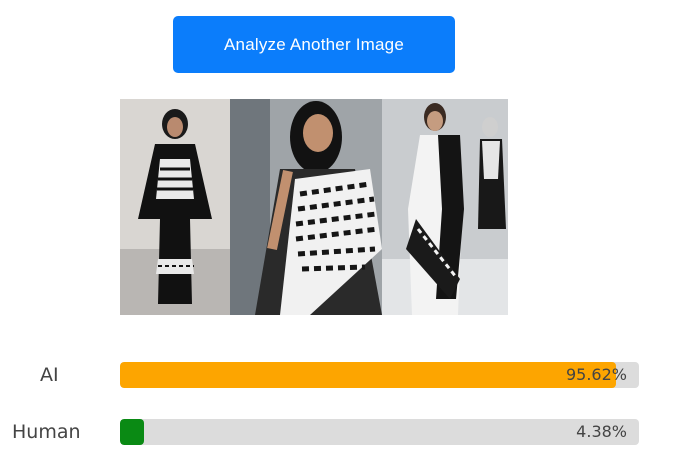 The height and width of the screenshot is (466, 677). Describe the element at coordinates (46, 432) in the screenshot. I see `human-result-label: Human` at that location.